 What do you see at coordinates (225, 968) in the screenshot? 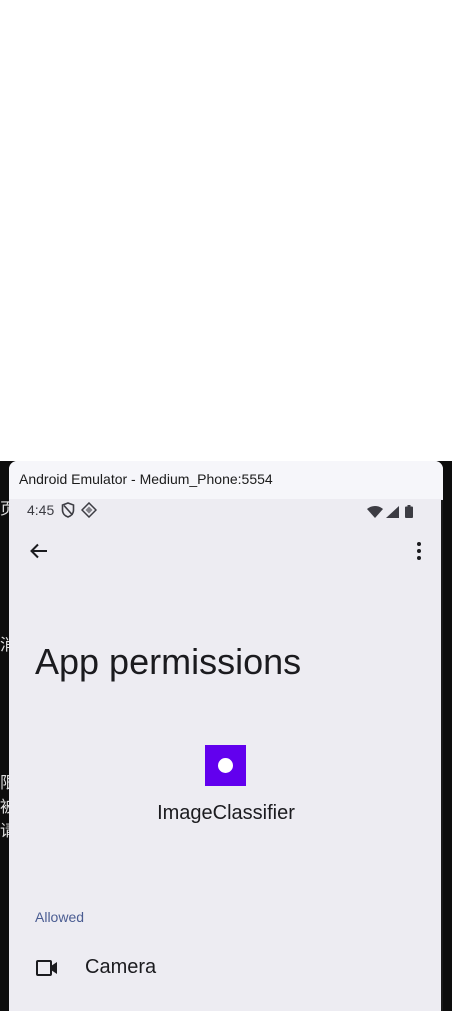
I see `permission-item-camera: Camera` at bounding box center [225, 968].